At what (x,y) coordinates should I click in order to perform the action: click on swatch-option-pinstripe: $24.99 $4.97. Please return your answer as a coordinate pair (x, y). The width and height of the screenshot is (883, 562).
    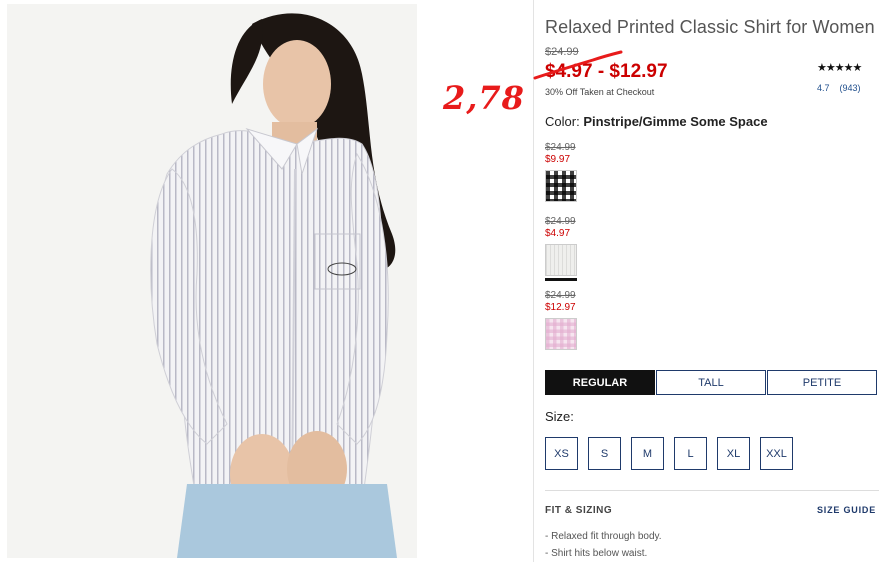
    Looking at the image, I should click on (575, 248).